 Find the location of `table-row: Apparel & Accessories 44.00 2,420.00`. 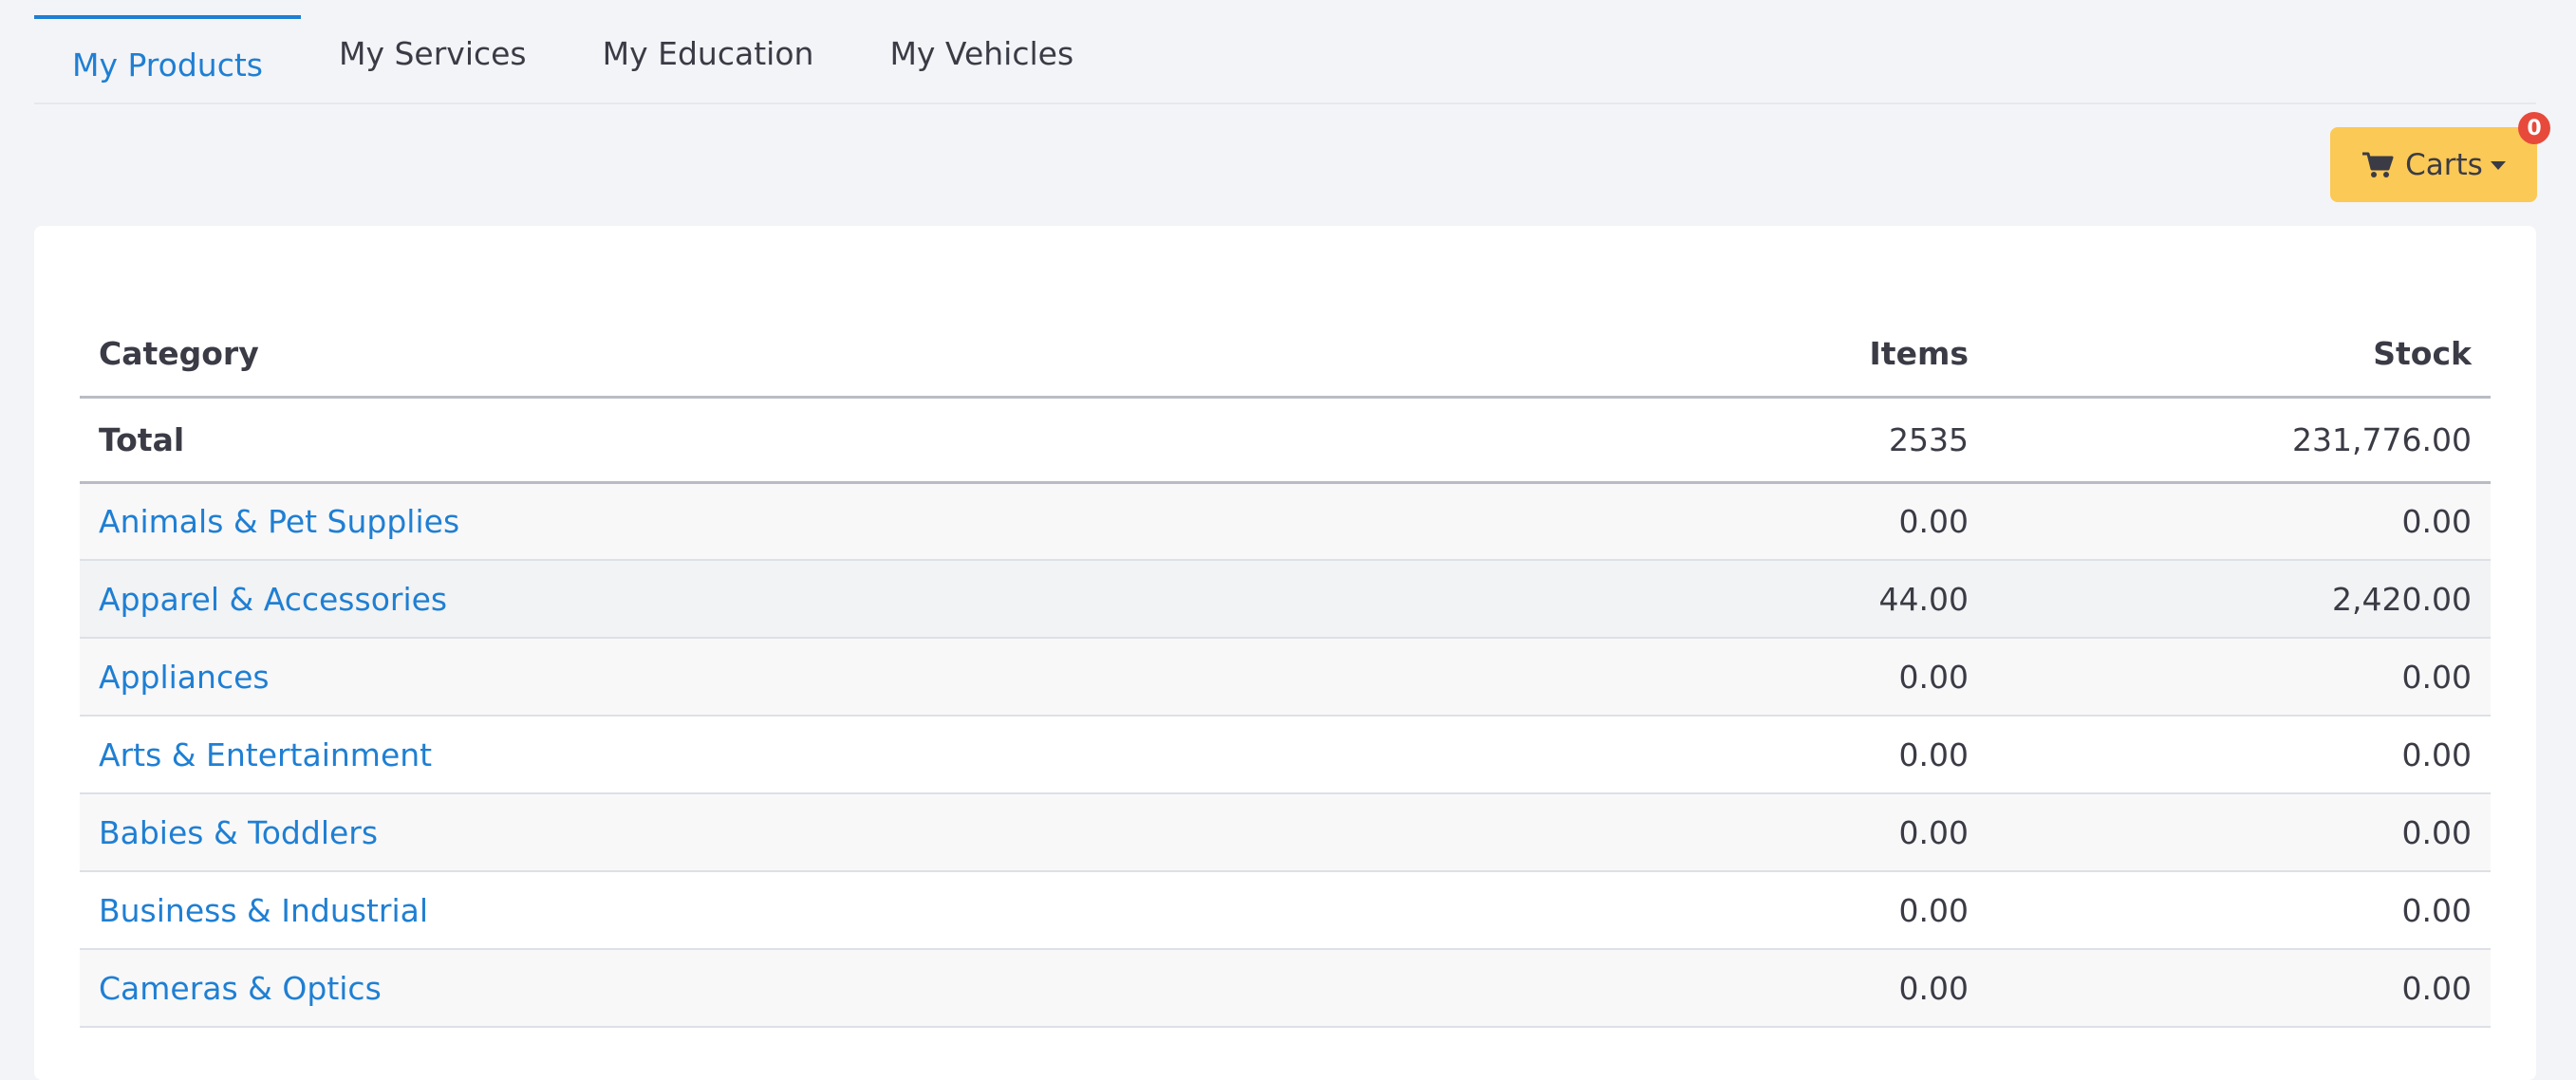

table-row: Apparel & Accessories 44.00 2,420.00 is located at coordinates (1286, 600).